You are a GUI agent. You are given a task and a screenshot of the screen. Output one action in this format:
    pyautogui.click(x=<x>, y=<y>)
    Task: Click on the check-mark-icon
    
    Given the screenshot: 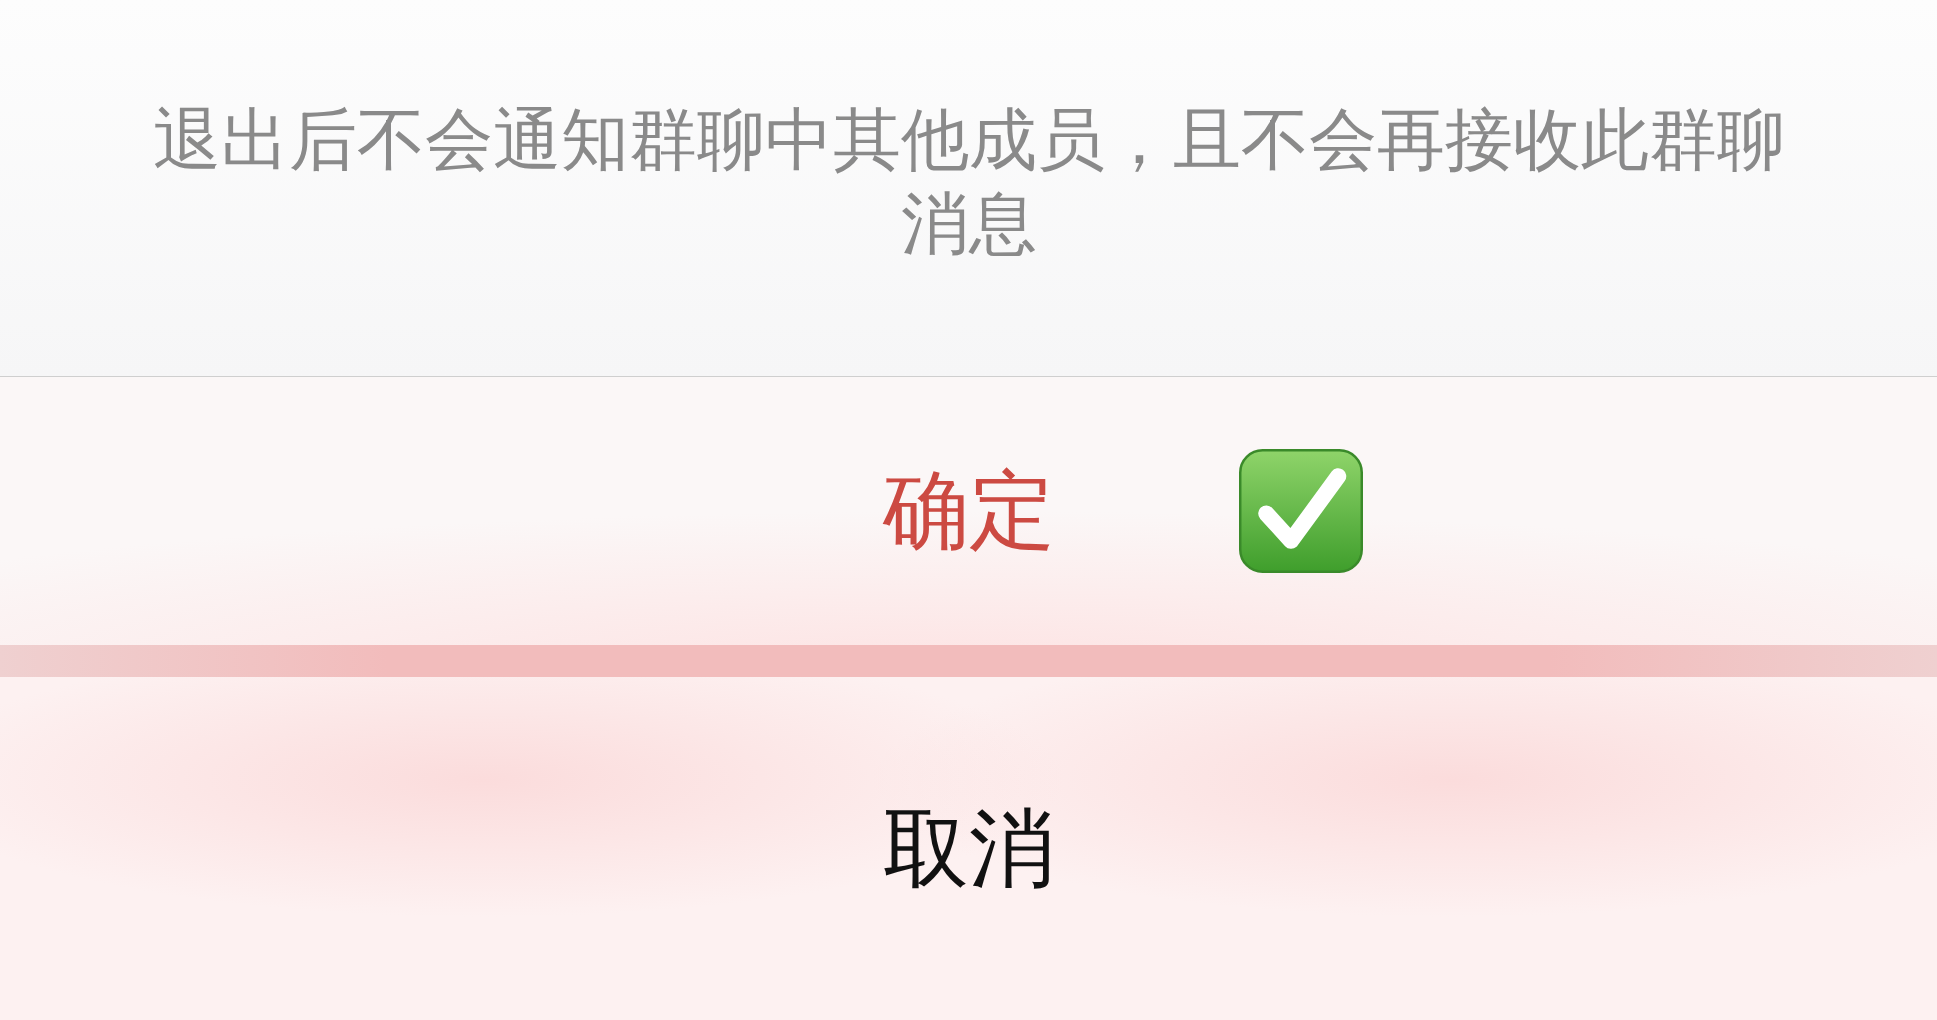 What is the action you would take?
    pyautogui.click(x=1300, y=511)
    